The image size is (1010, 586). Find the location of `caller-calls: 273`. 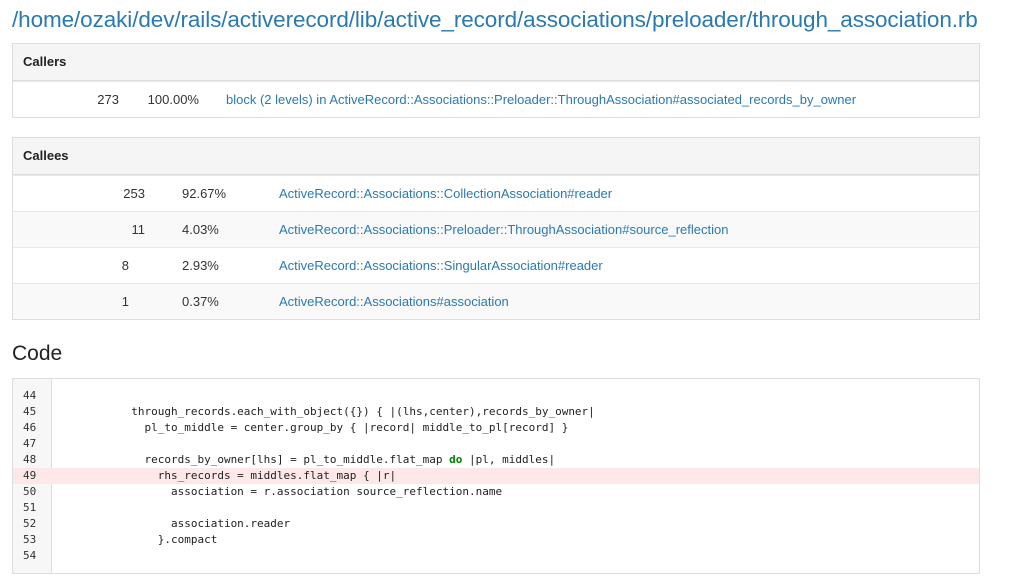

caller-calls: 273 is located at coordinates (108, 99).